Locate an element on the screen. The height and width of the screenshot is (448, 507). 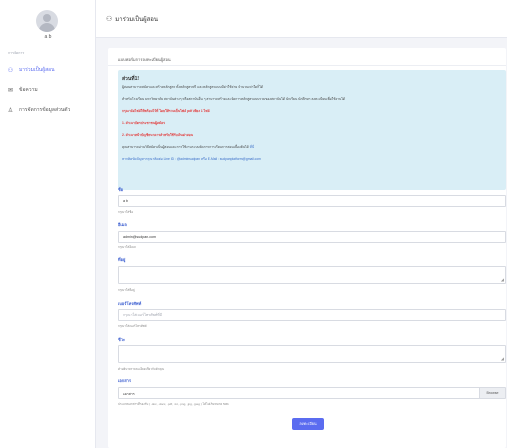
name-input is located at coordinates (312, 201).